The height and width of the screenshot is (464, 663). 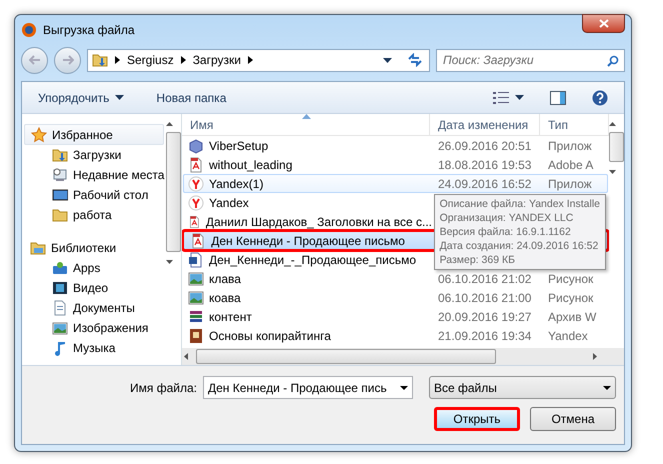 I want to click on file-row: Yandex(1) 24.09.2016 16:52 Прилож, so click(x=395, y=183).